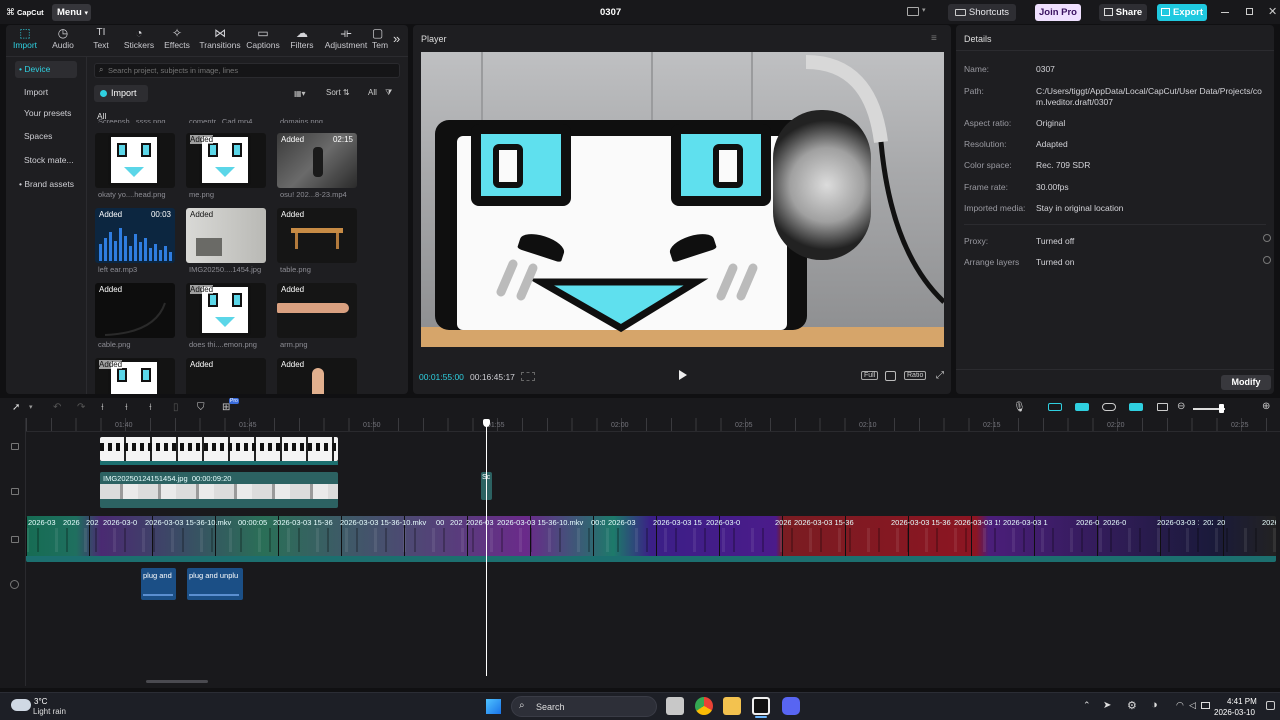 The image size is (1280, 720). What do you see at coordinates (1180, 705) in the screenshot?
I see `wifi-icon: ◠` at bounding box center [1180, 705].